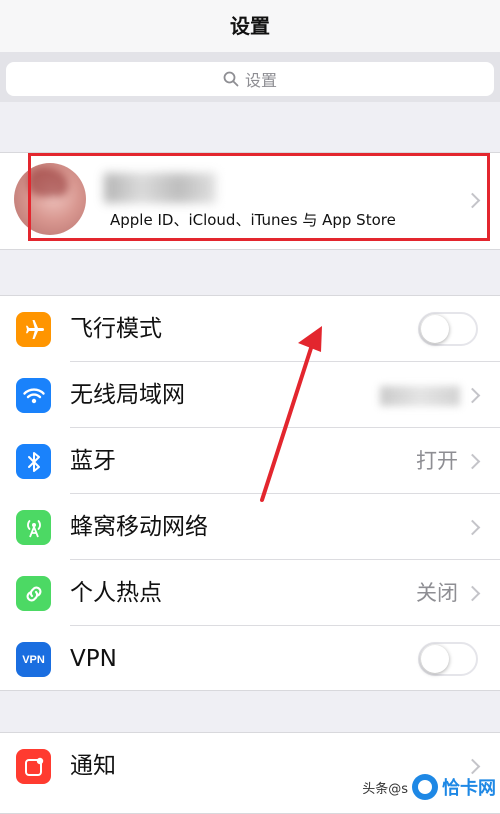 The height and width of the screenshot is (814, 500). I want to click on navigation-bar: 设置, so click(250, 26).